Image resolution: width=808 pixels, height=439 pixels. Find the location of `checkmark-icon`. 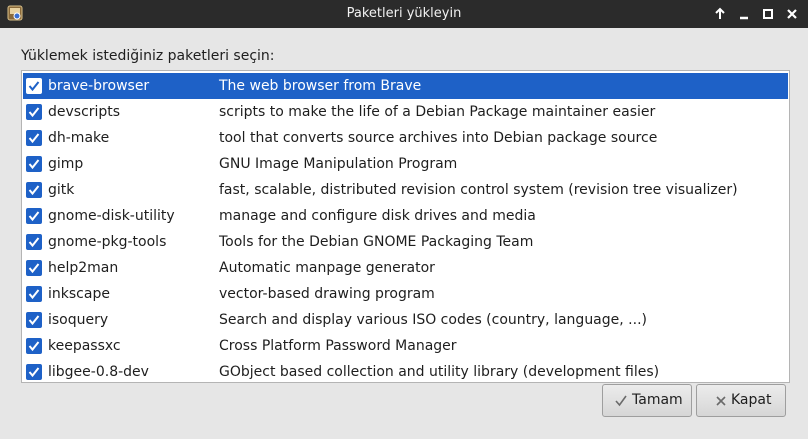

checkmark-icon is located at coordinates (621, 403).